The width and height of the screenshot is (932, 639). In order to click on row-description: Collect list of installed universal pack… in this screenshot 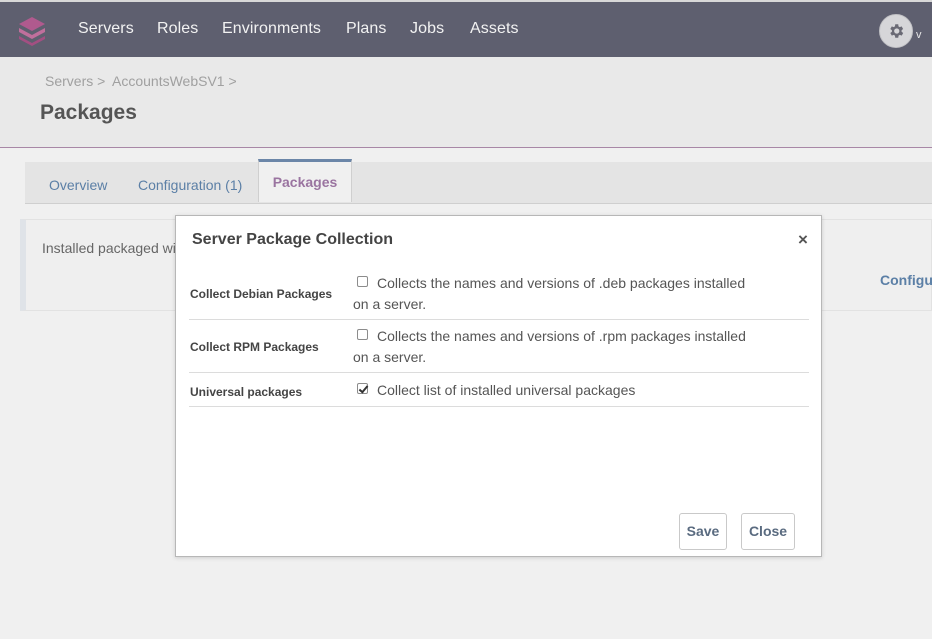, I will do `click(506, 390)`.